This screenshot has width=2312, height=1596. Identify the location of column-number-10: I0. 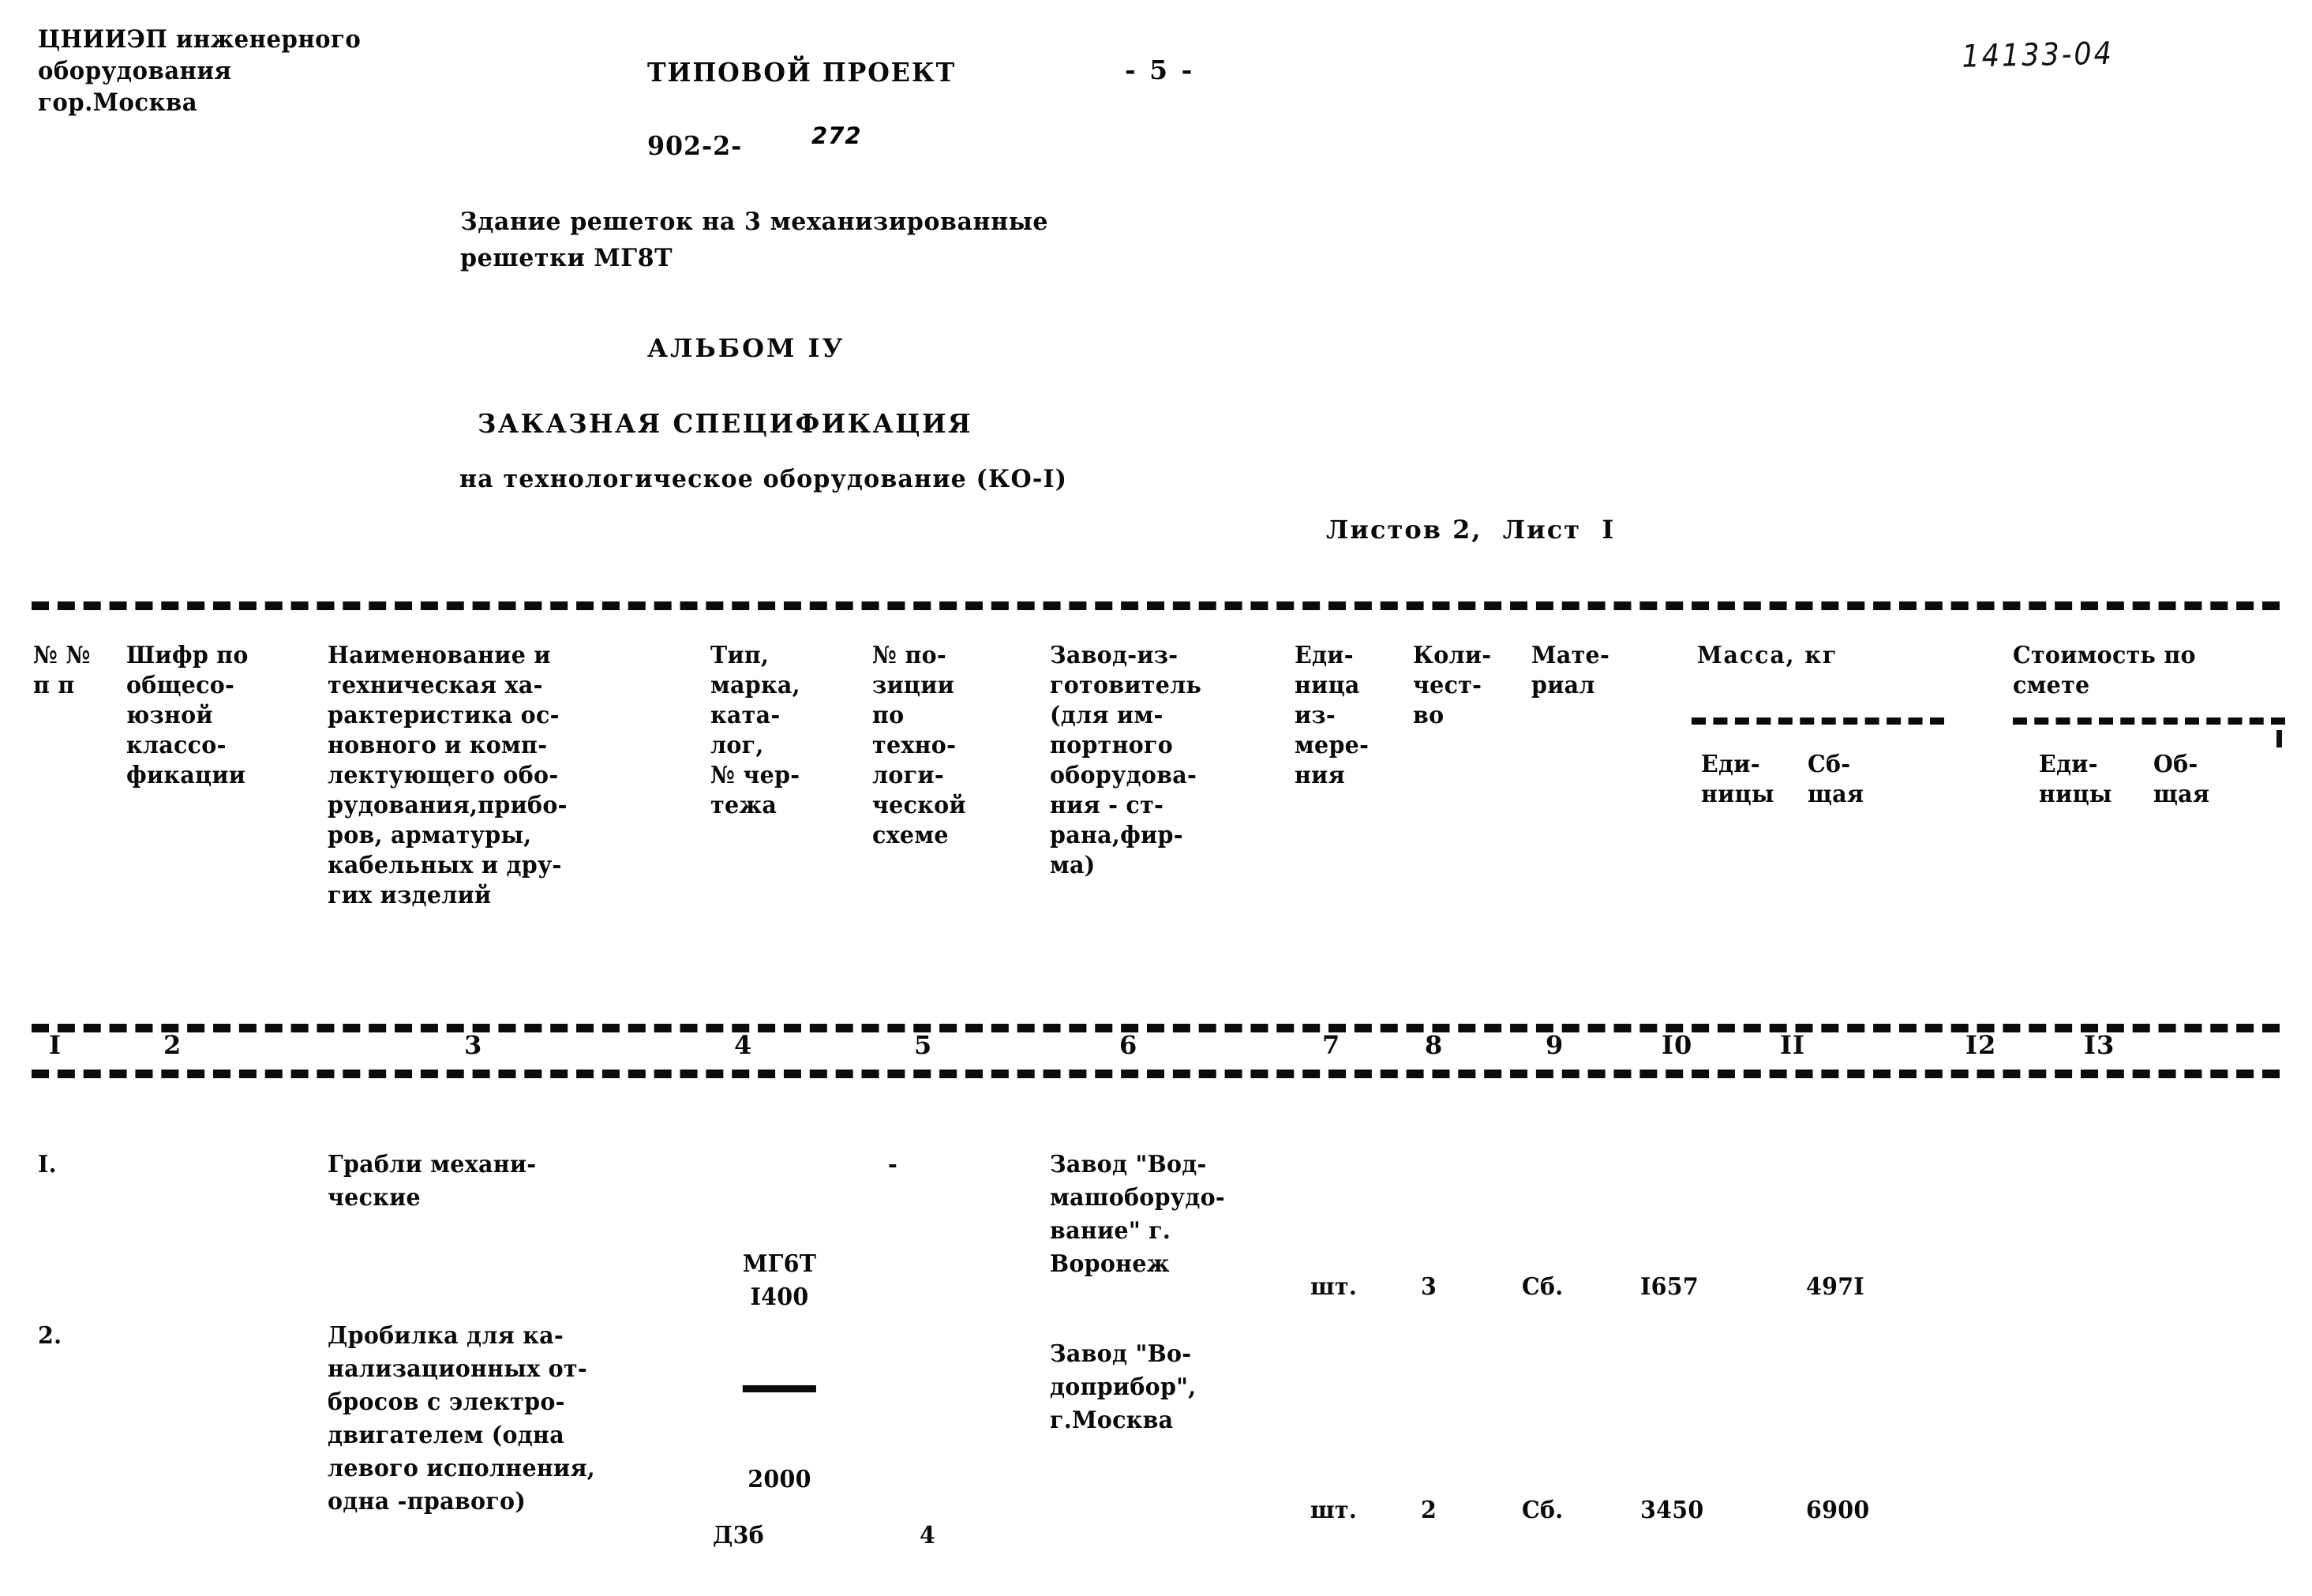
(1677, 1045).